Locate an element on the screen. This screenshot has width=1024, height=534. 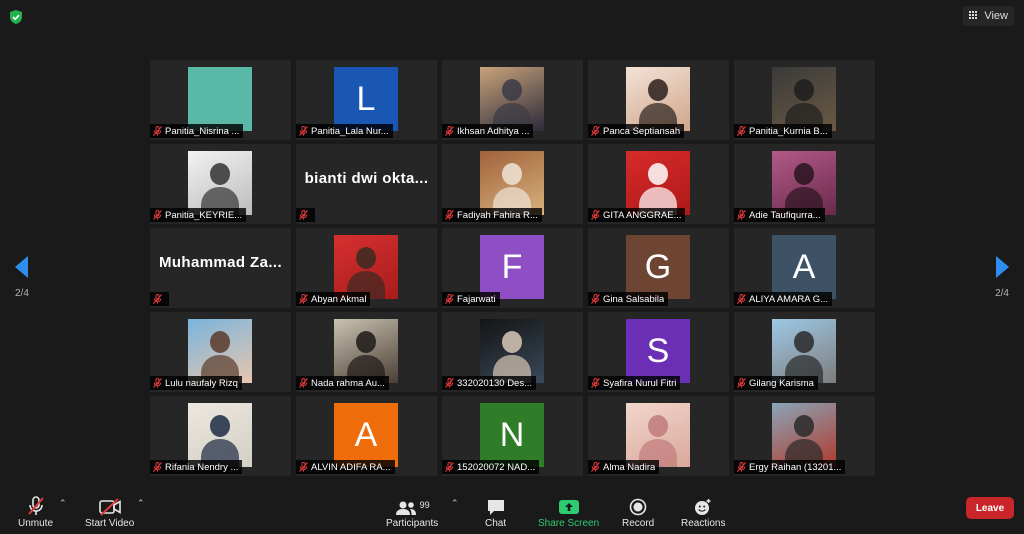
page-indicator-right: 2/4 is located at coordinates (1002, 293).